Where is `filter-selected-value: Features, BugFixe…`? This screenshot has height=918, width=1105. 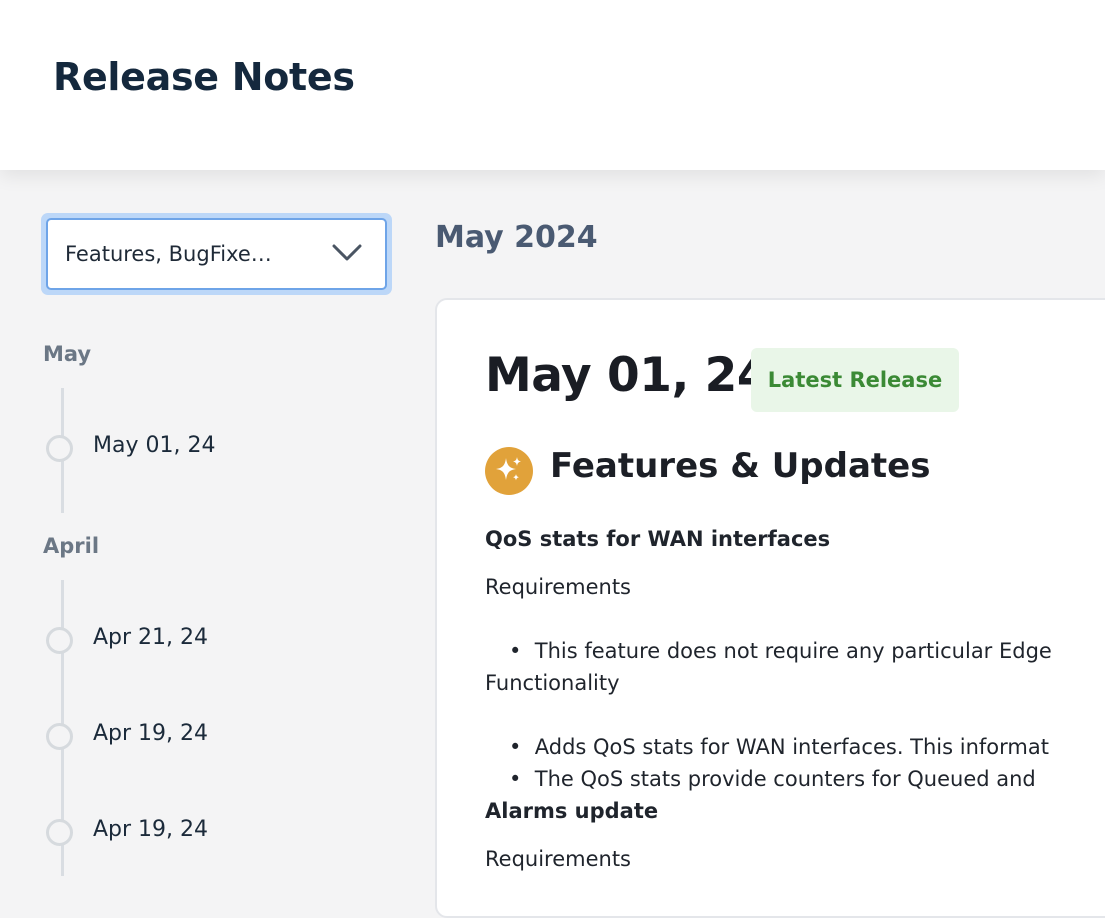 filter-selected-value: Features, BugFixe… is located at coordinates (168, 254).